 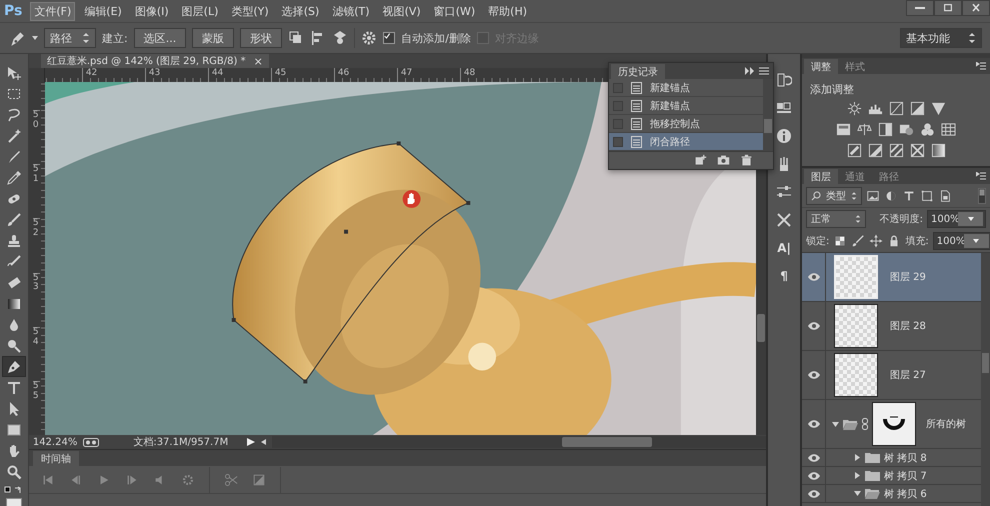 What do you see at coordinates (889, 176) in the screenshot?
I see `panel-tab: 路径` at bounding box center [889, 176].